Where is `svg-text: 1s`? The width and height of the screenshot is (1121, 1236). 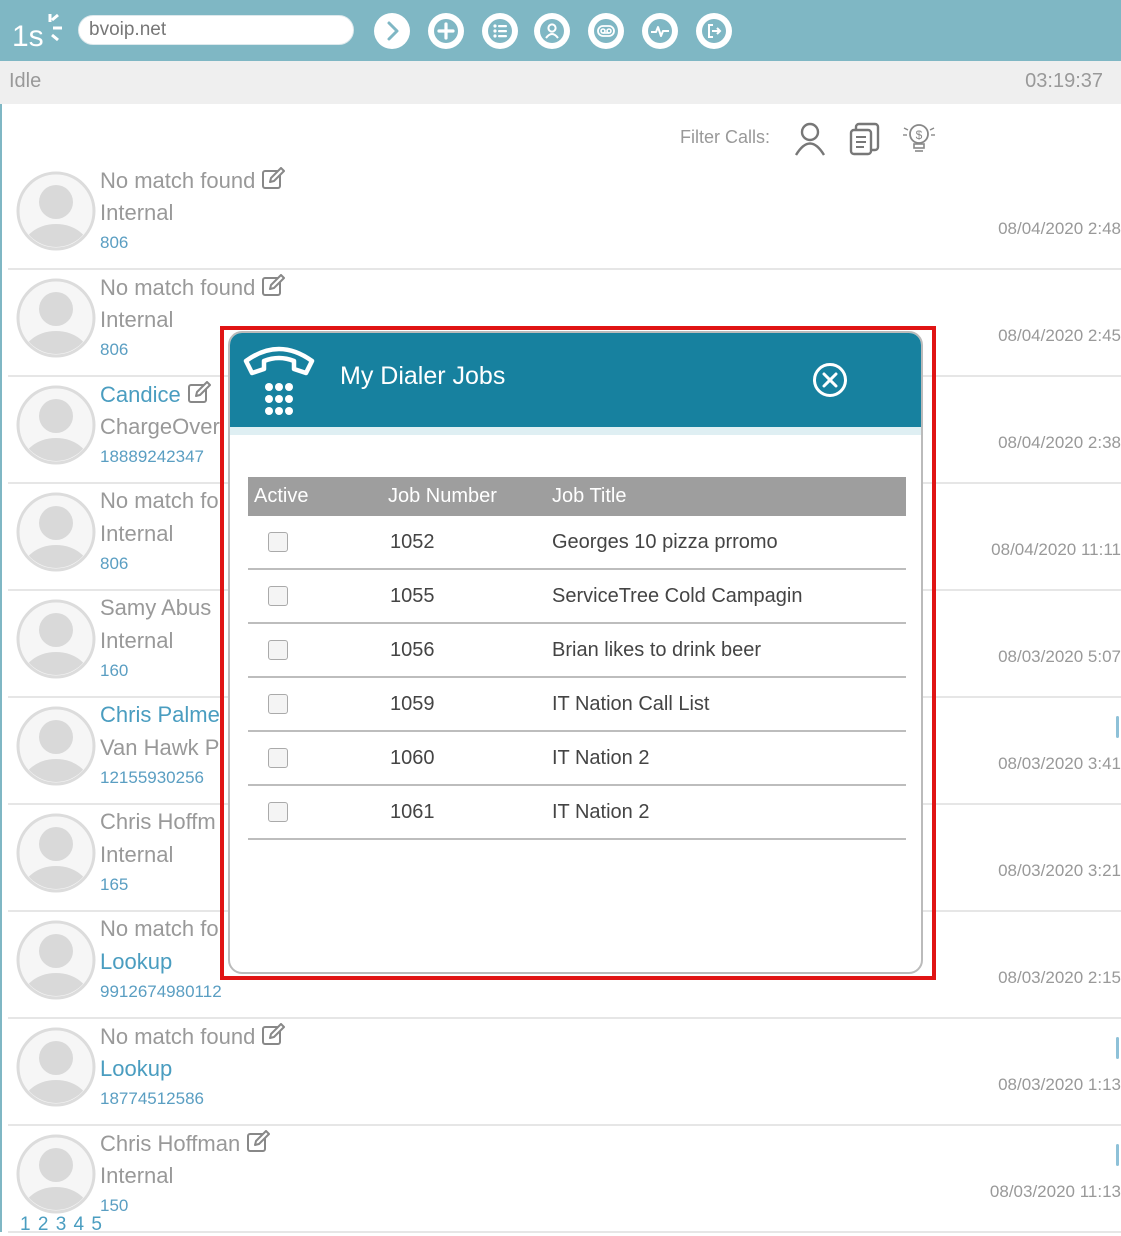 svg-text: 1s is located at coordinates (28, 36).